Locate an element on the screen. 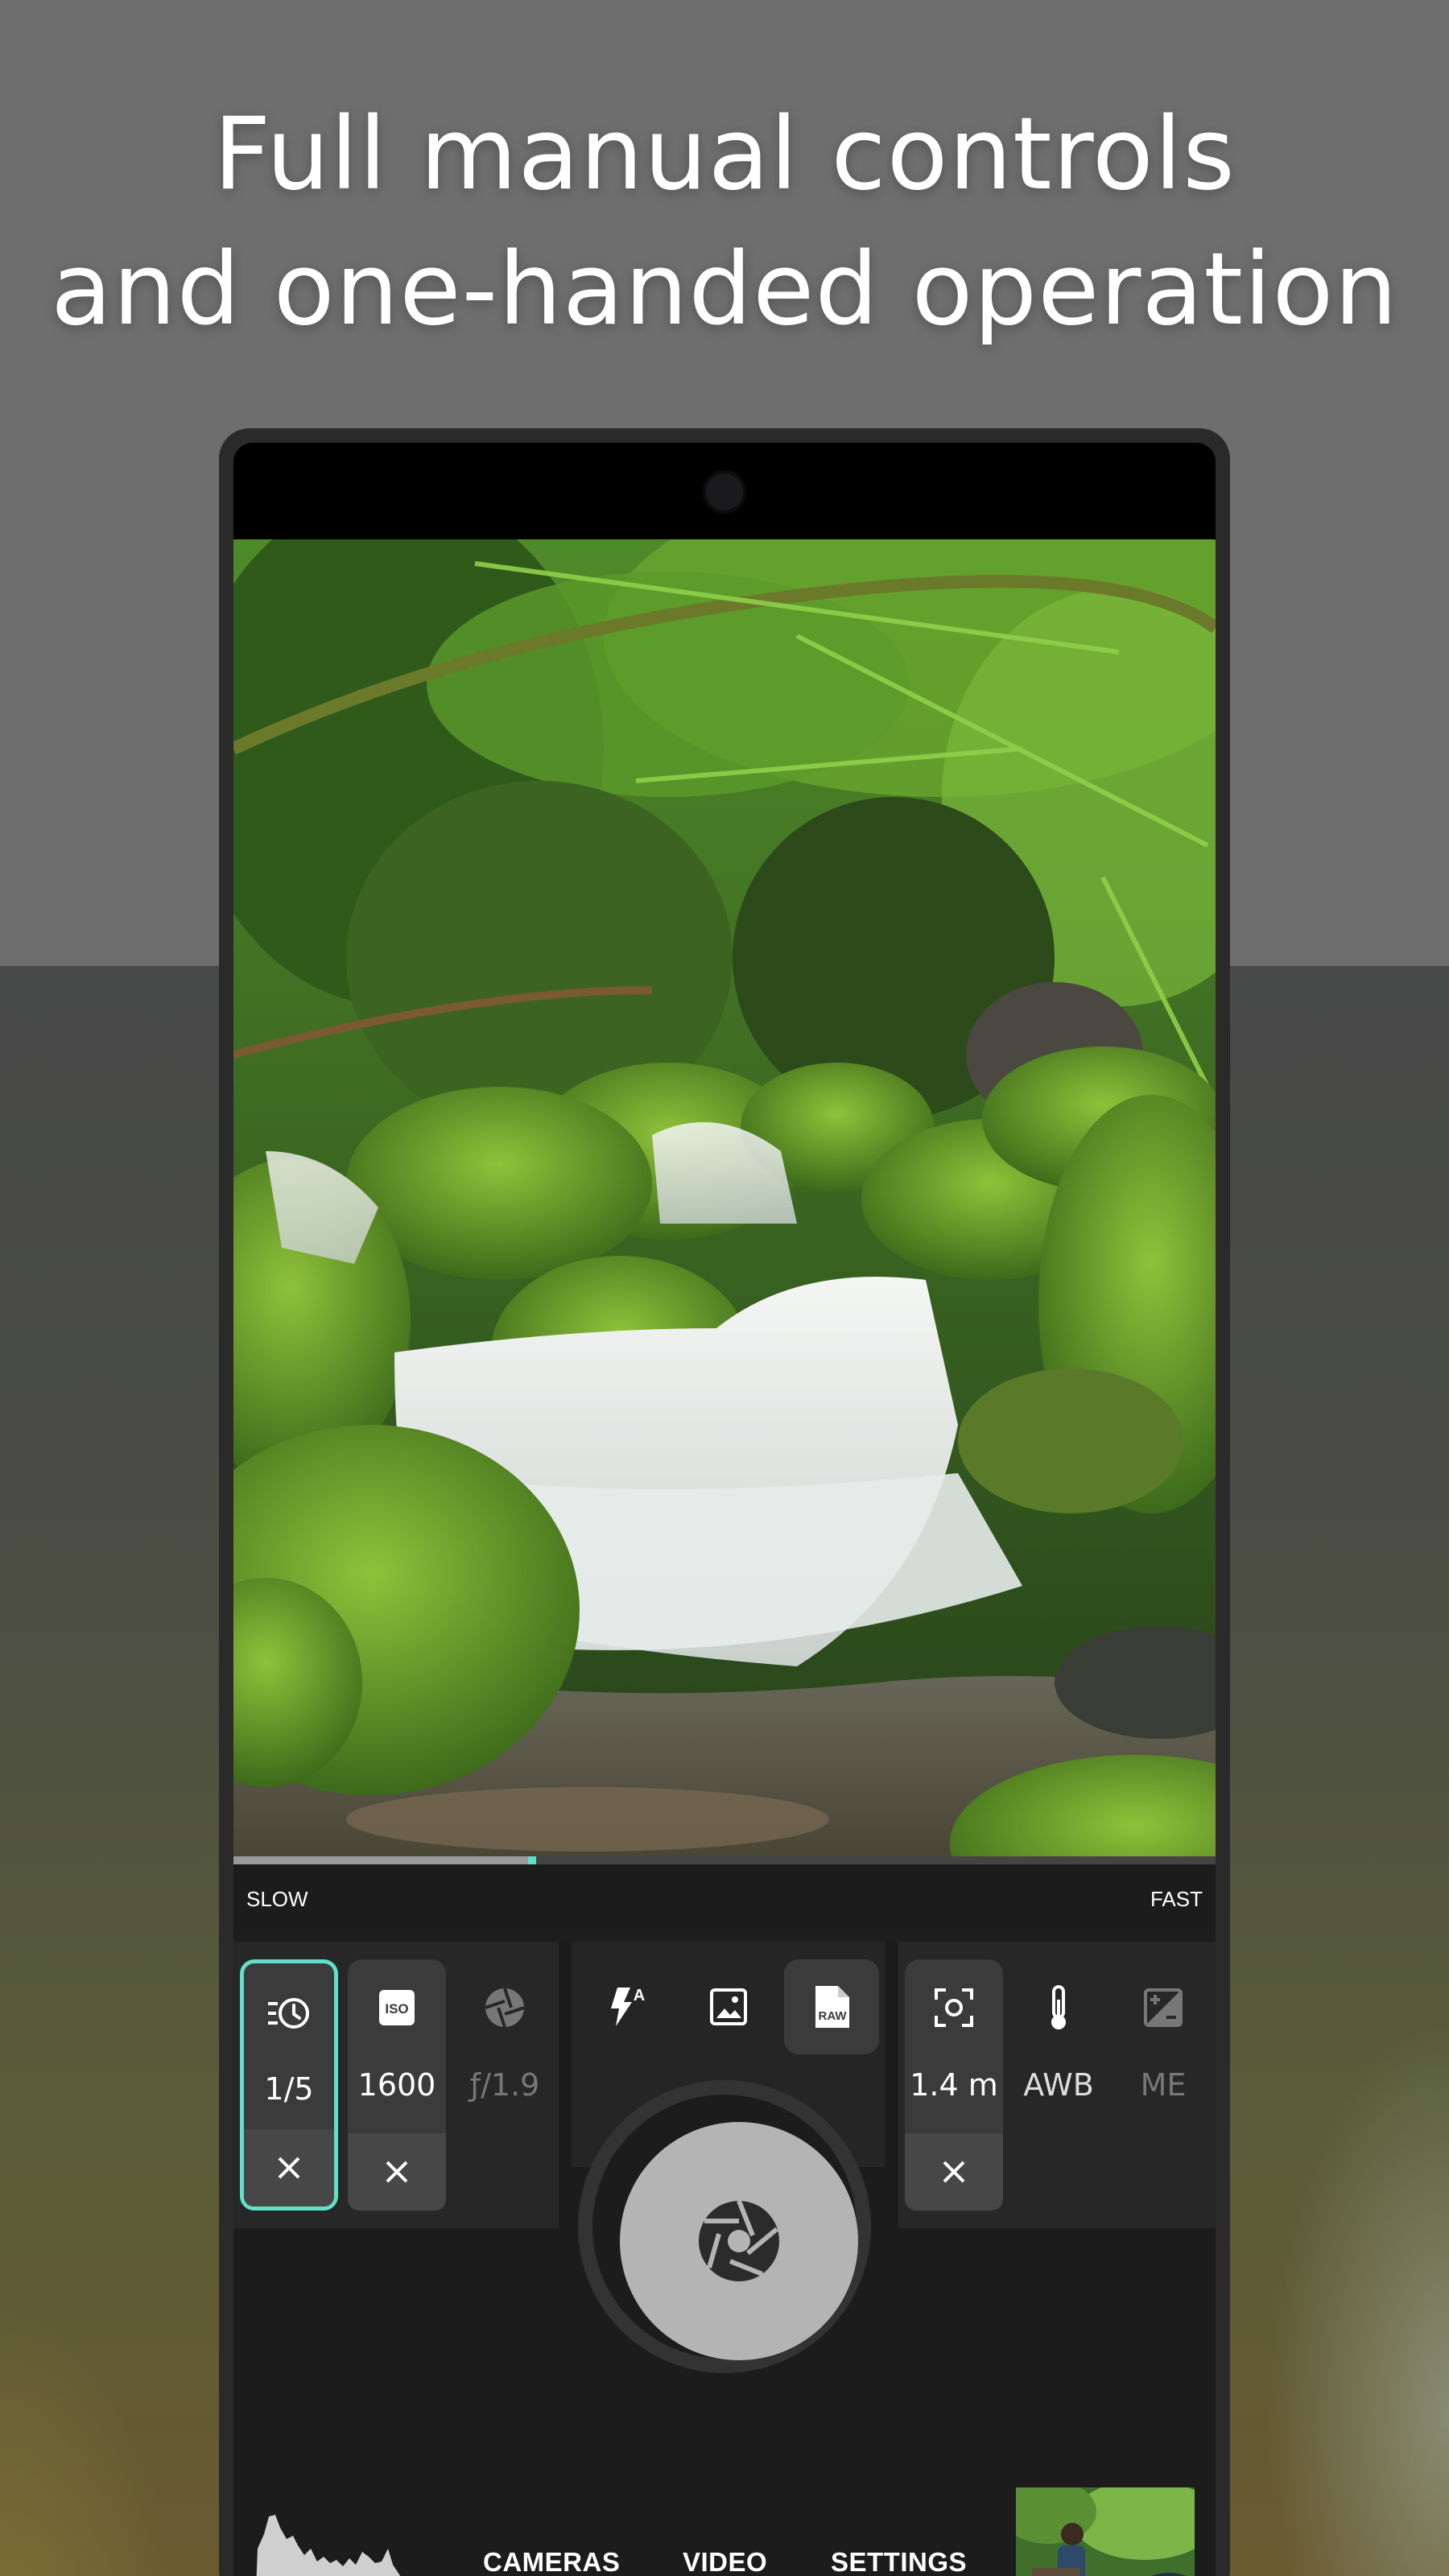 This screenshot has width=1449, height=2576. white-balance-control: AWB is located at coordinates (1058, 2085).